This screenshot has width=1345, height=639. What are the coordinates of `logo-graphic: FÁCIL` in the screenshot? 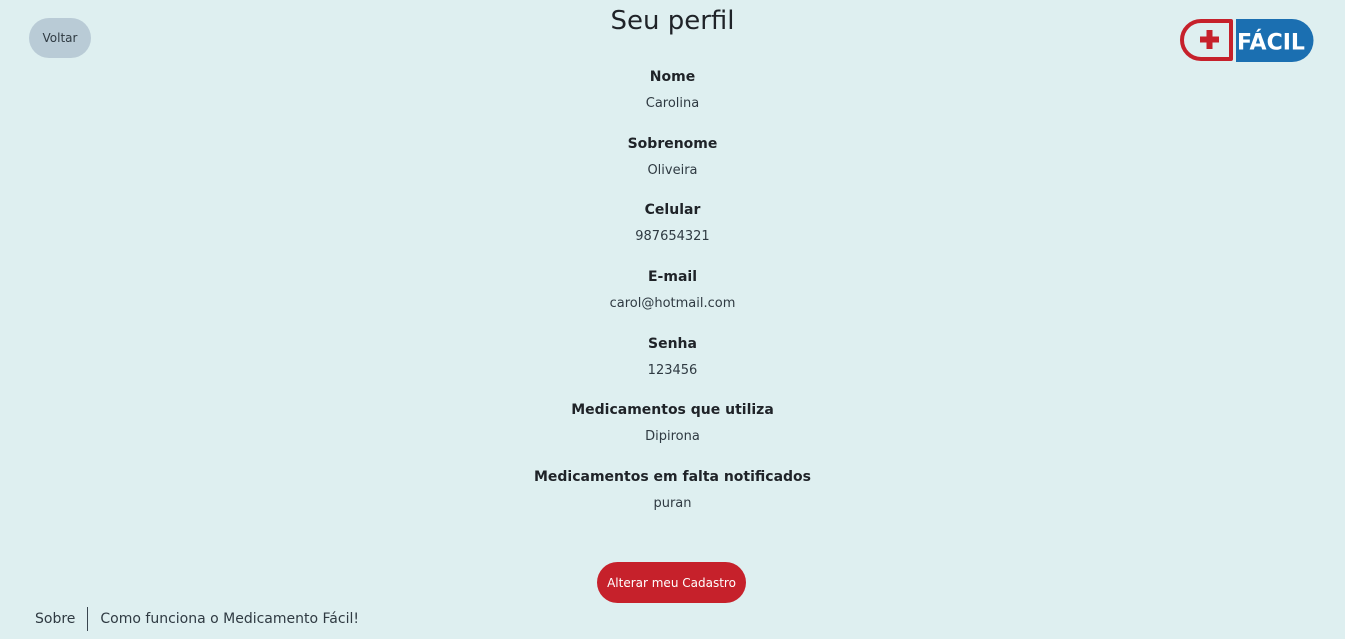 It's located at (1247, 40).